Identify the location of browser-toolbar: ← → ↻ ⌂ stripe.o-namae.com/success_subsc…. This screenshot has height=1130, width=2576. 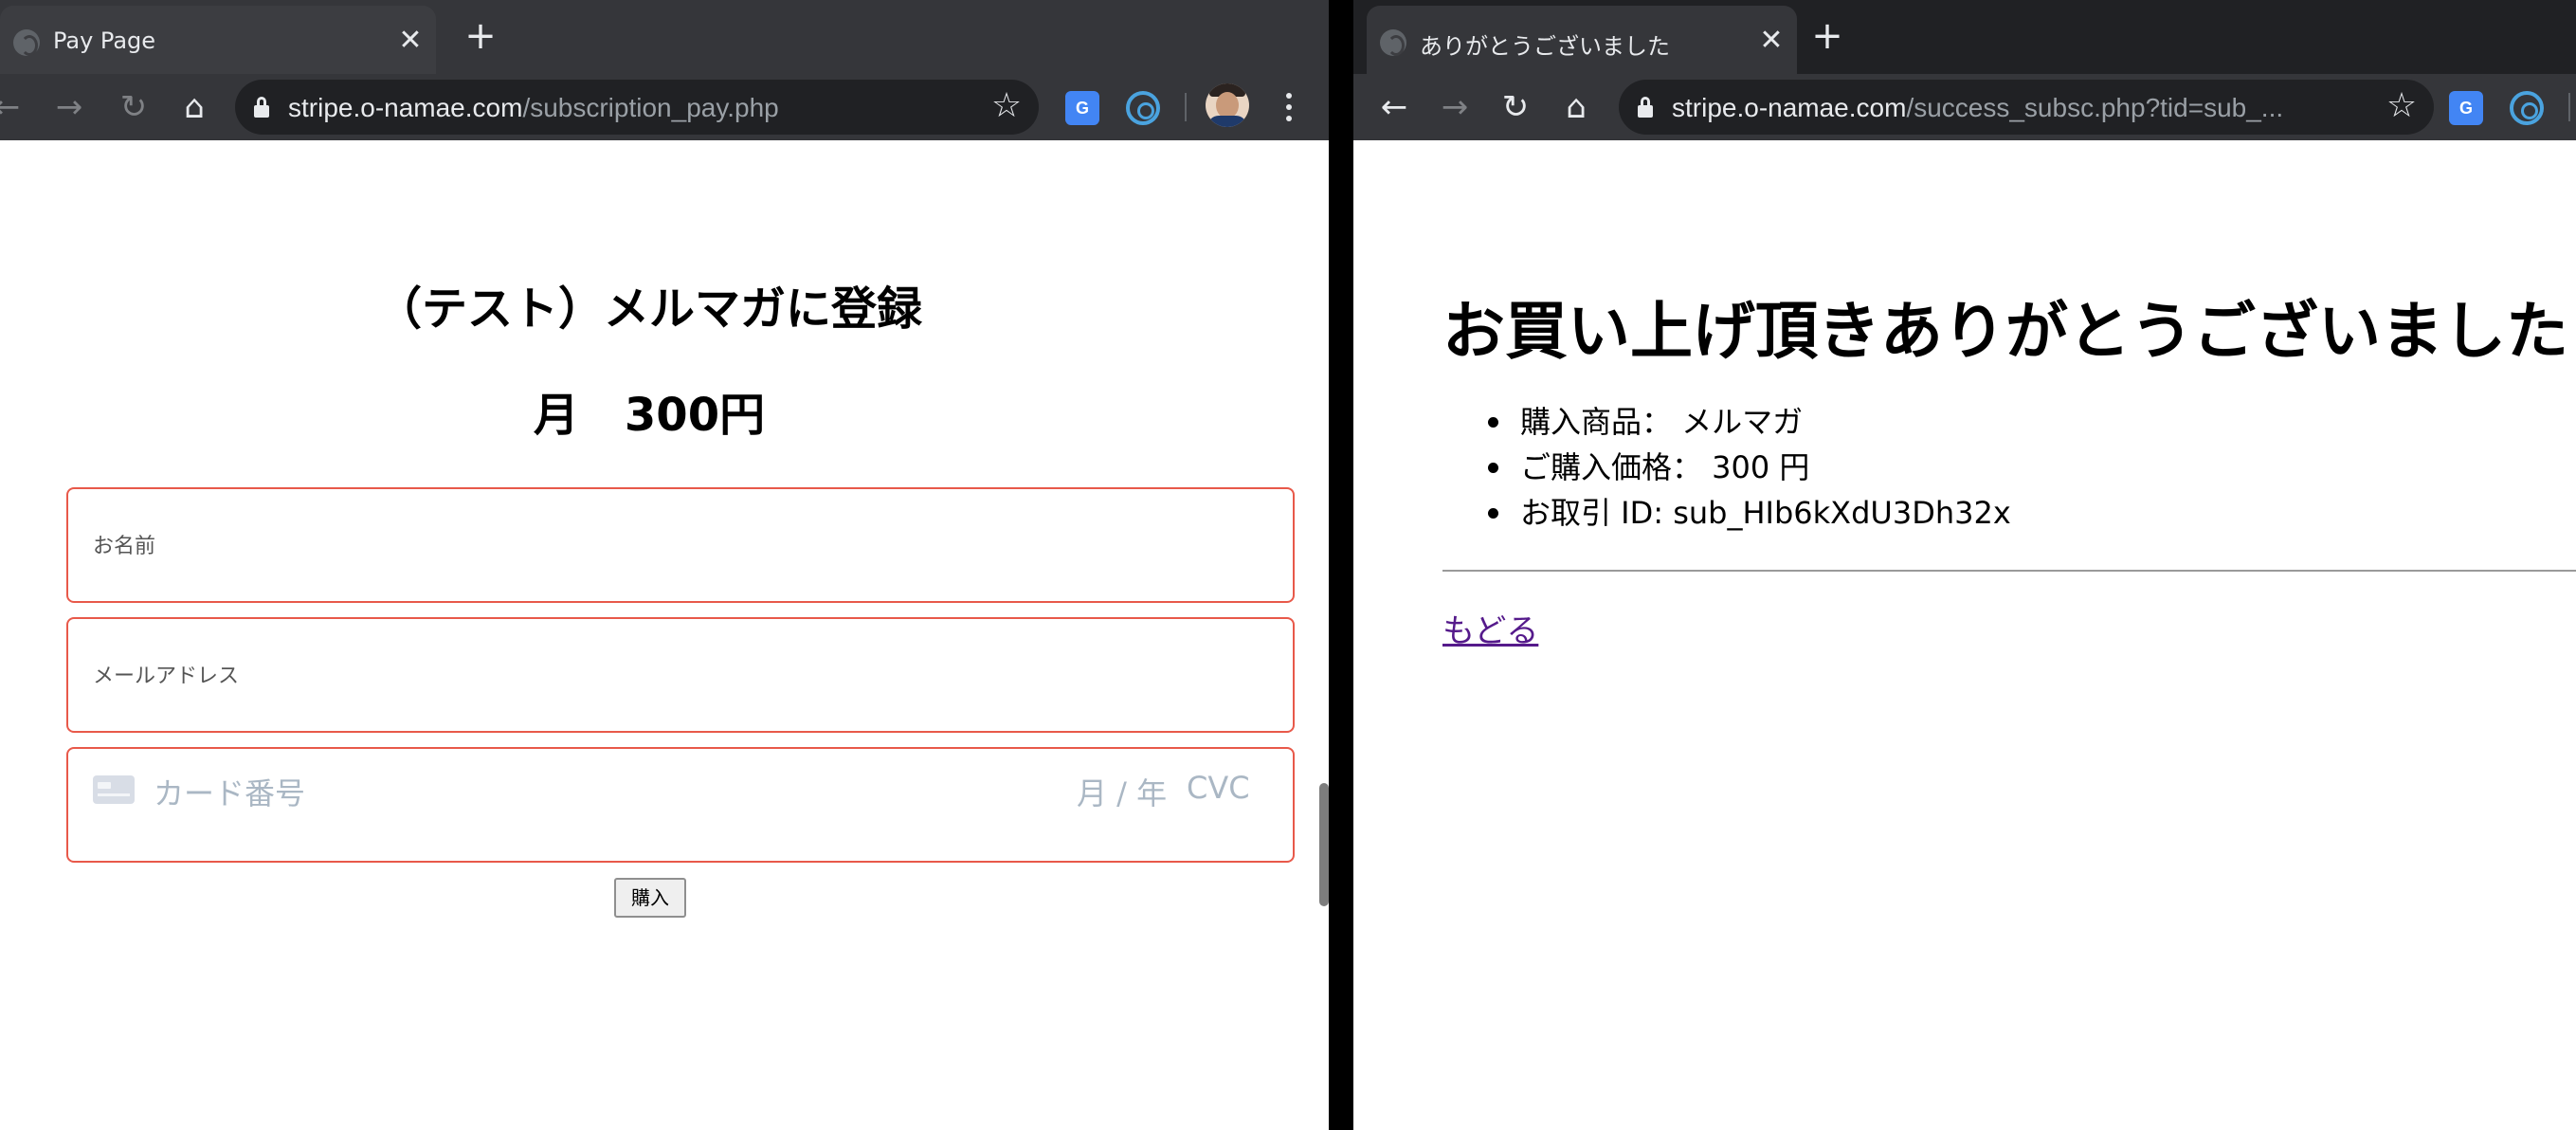
(1965, 107).